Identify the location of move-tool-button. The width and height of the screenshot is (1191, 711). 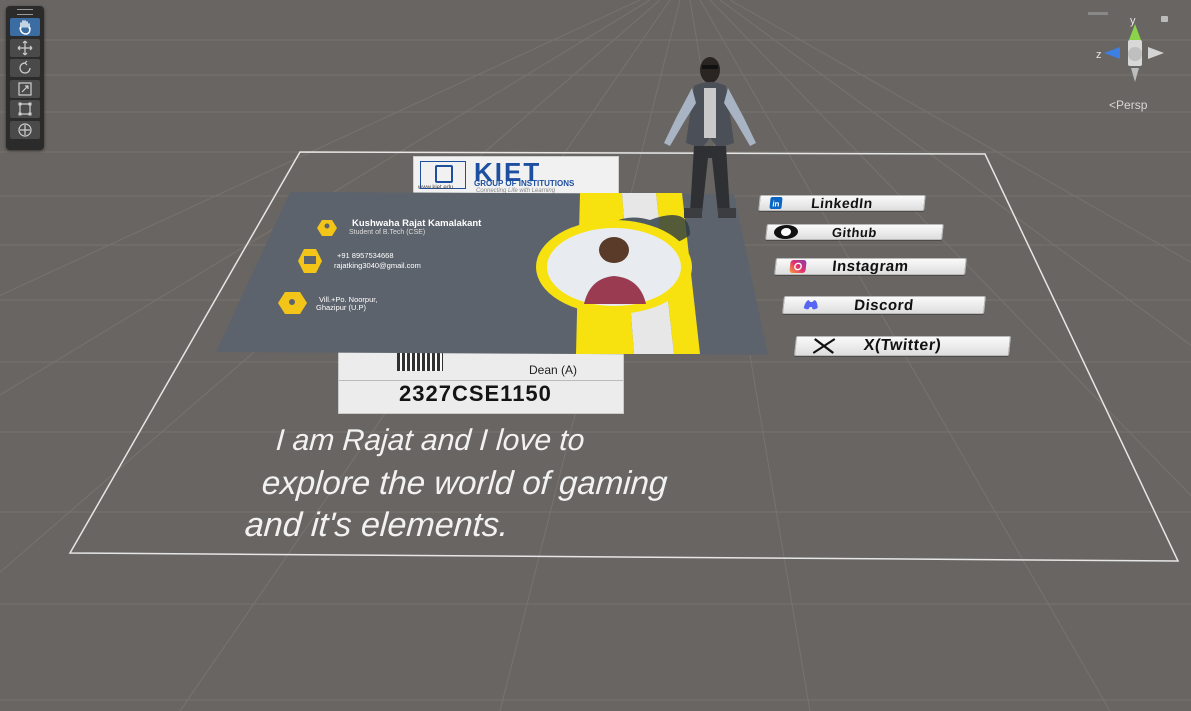
(25, 47).